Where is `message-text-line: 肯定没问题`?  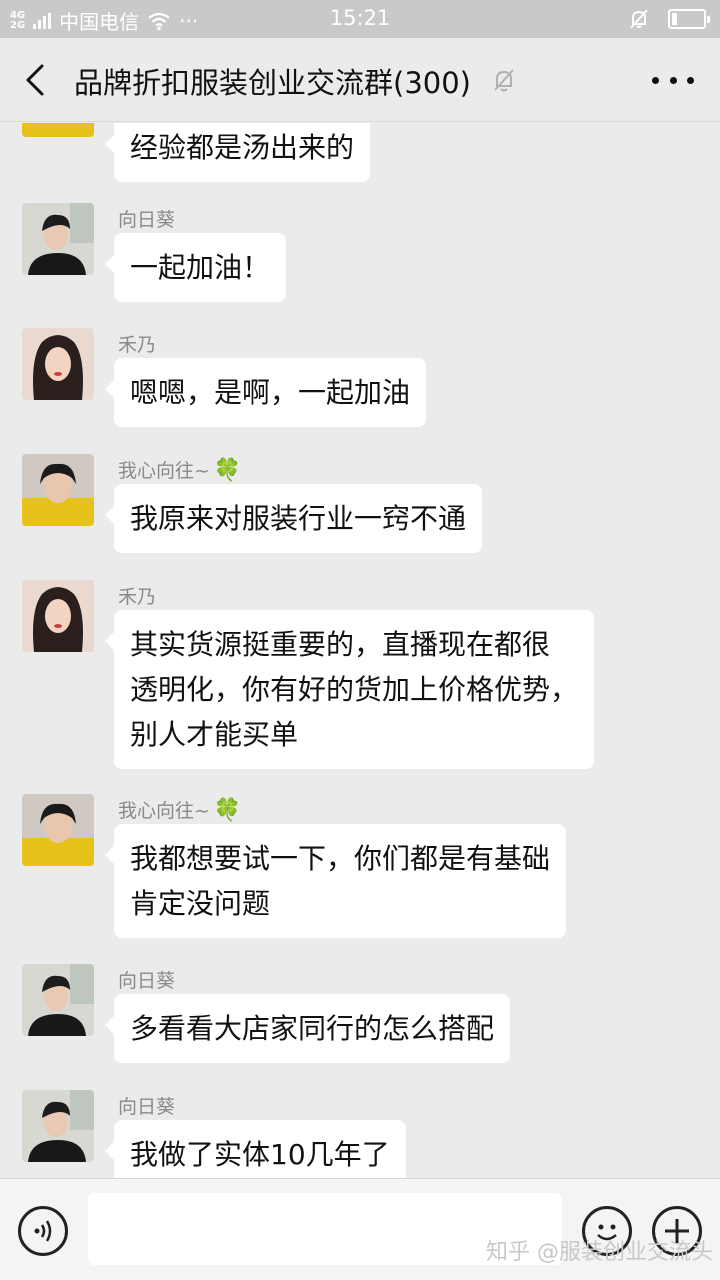 message-text-line: 肯定没问题 is located at coordinates (200, 903).